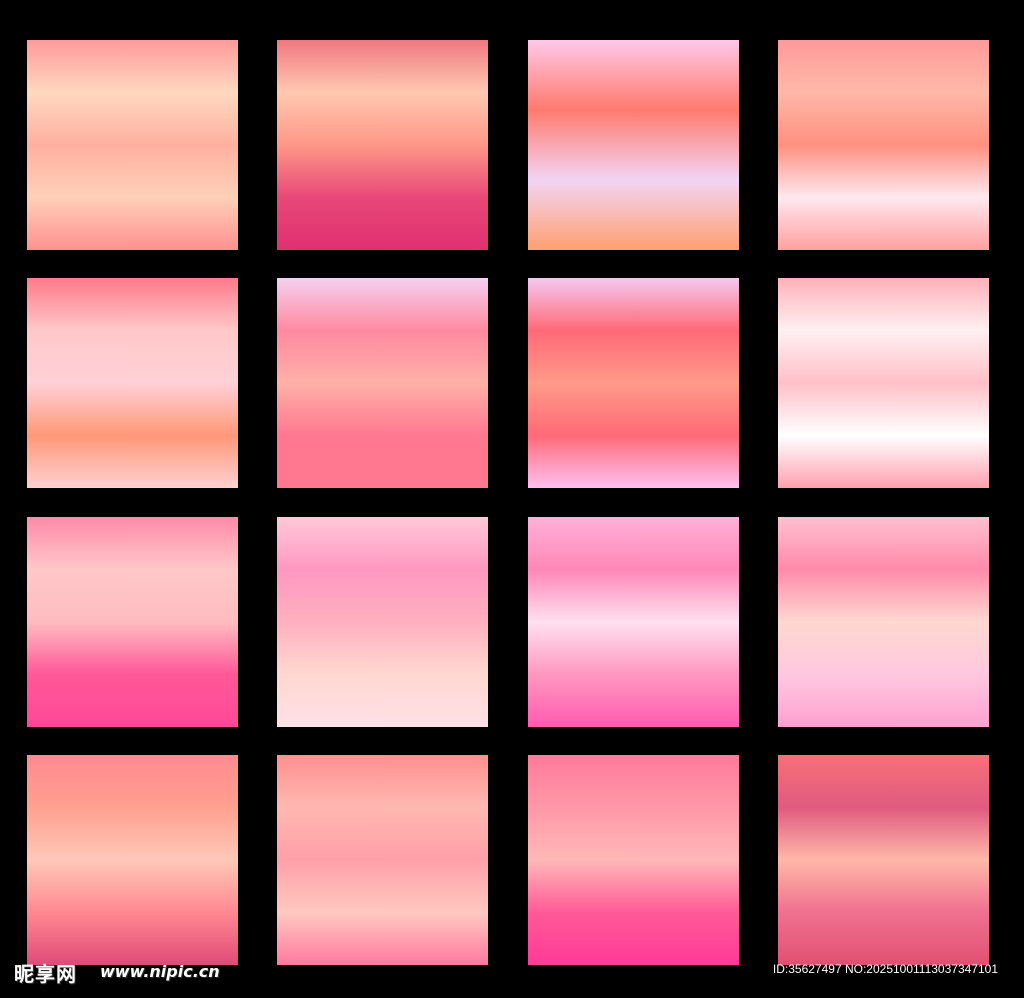 Image resolution: width=1024 pixels, height=998 pixels. Describe the element at coordinates (45, 974) in the screenshot. I see `watermark-logo: 昵享网` at that location.